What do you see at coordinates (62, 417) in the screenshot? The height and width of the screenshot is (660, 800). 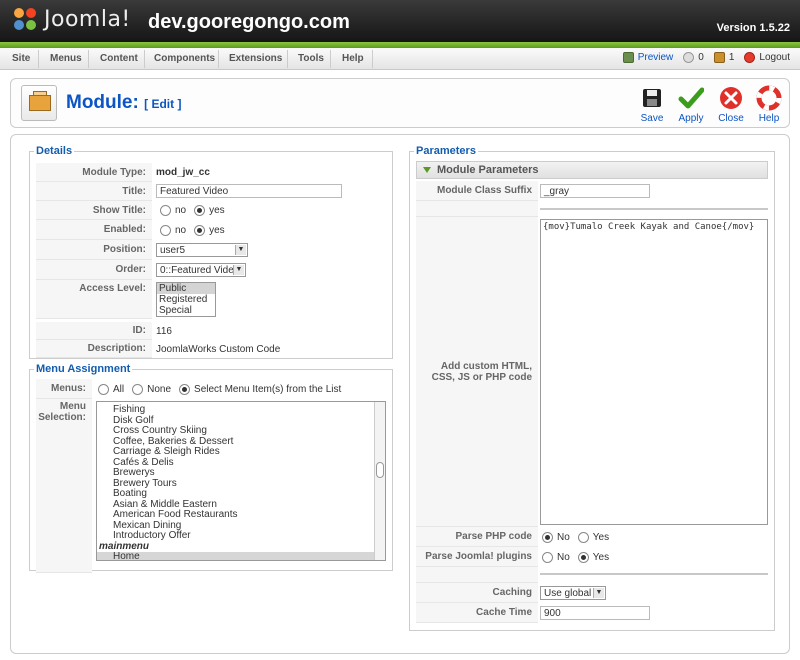 I see `menu-selection-label-line2: Selection:` at bounding box center [62, 417].